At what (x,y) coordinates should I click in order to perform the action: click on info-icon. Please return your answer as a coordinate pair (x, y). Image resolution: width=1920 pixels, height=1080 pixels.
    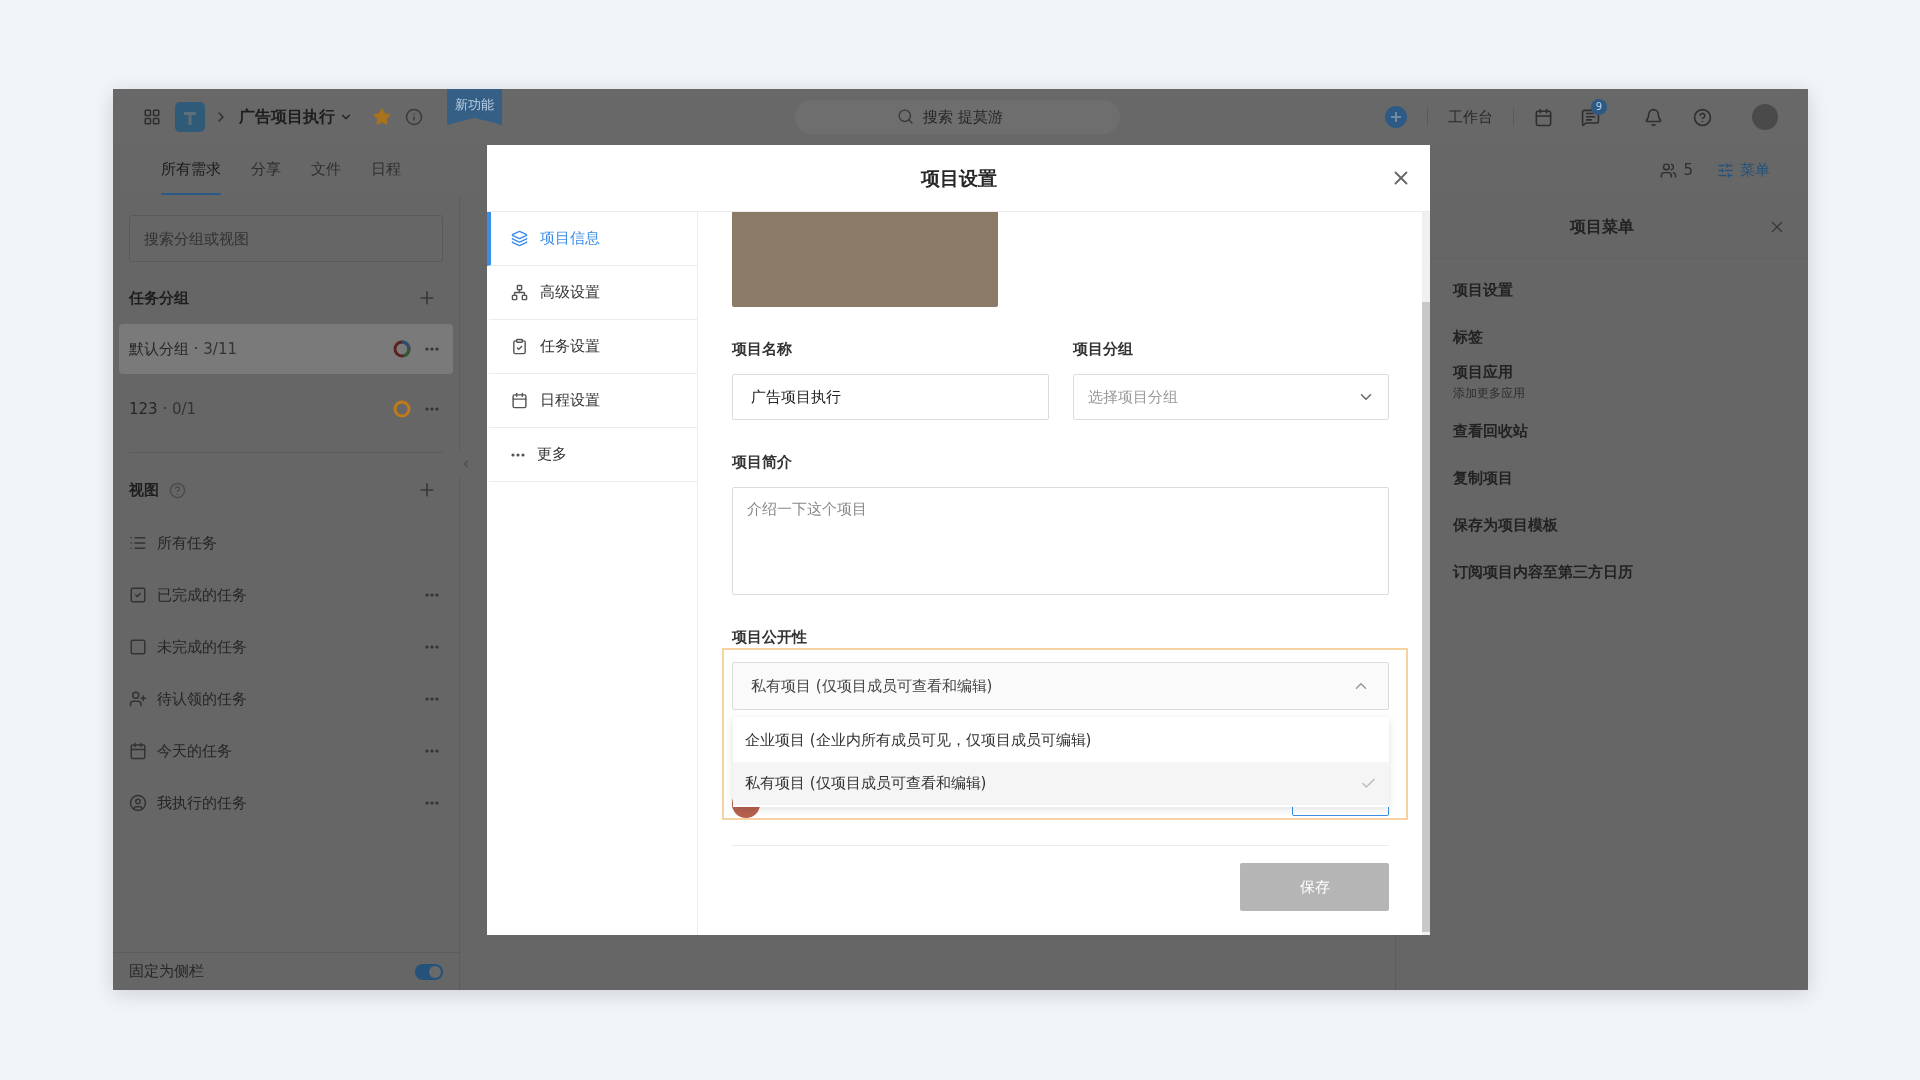
    Looking at the image, I should click on (414, 117).